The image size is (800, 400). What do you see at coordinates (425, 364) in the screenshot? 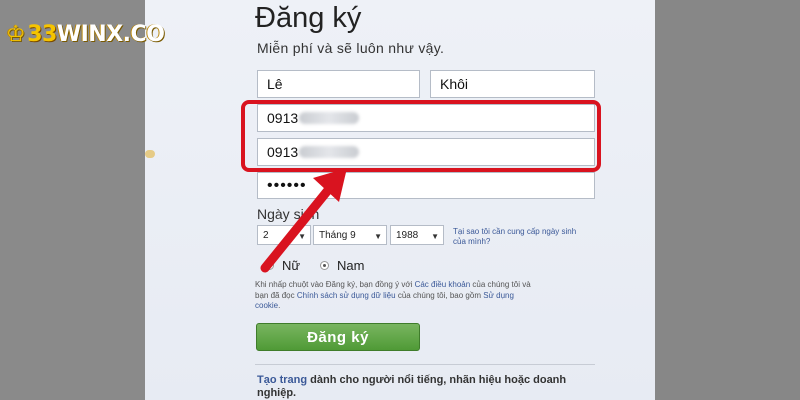
I see `divider` at bounding box center [425, 364].